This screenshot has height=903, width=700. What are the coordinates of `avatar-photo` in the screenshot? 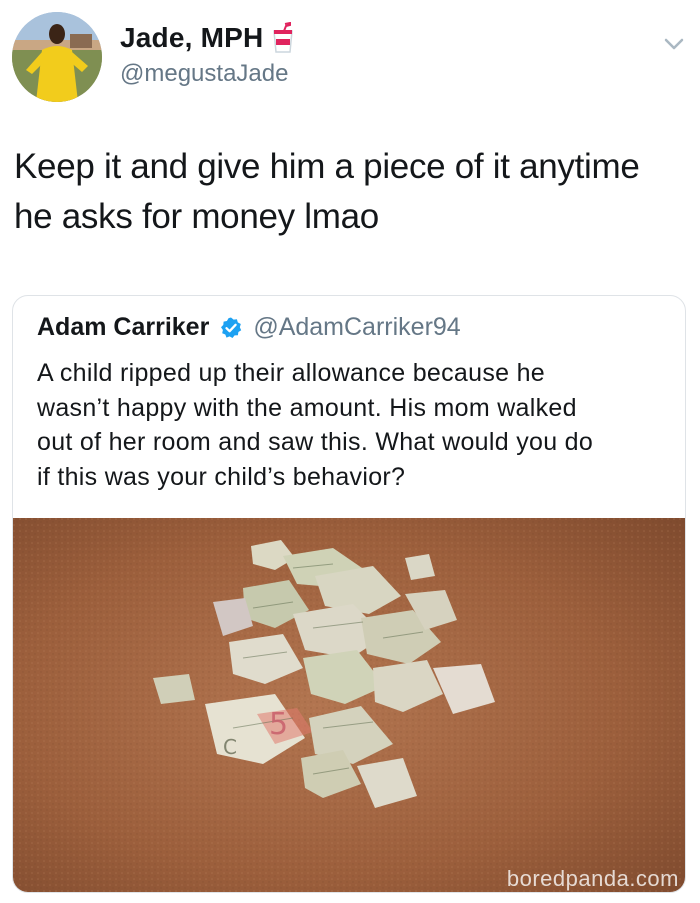 It's located at (57, 57).